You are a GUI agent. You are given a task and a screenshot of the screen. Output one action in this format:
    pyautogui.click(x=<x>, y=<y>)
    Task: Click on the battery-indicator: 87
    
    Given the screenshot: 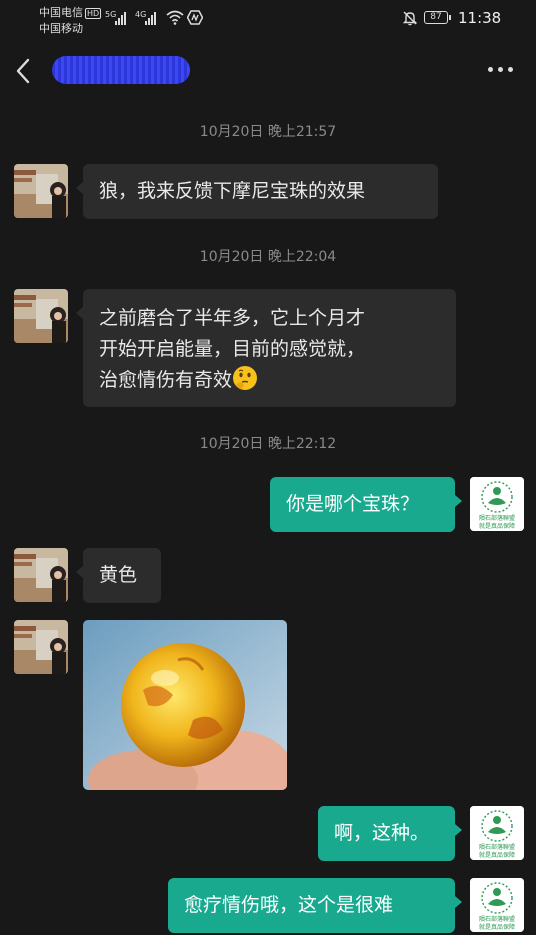 What is the action you would take?
    pyautogui.click(x=437, y=17)
    